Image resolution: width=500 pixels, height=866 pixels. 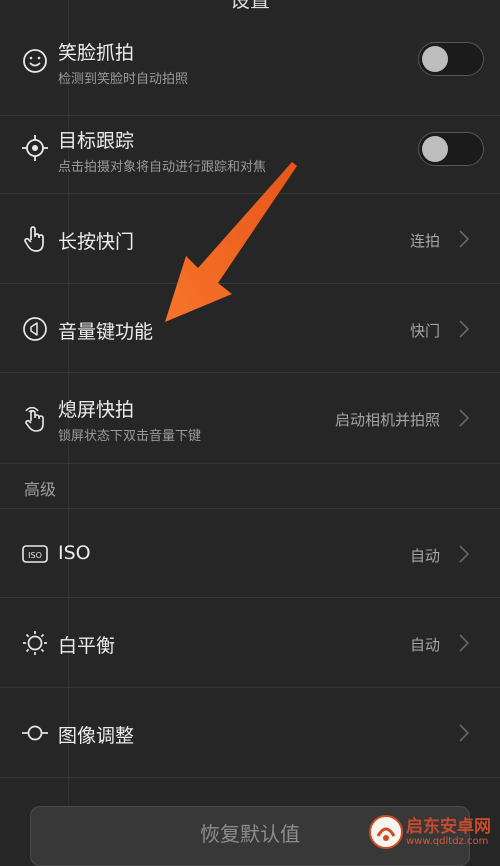 I want to click on iso-icon: ISO, so click(x=35, y=554).